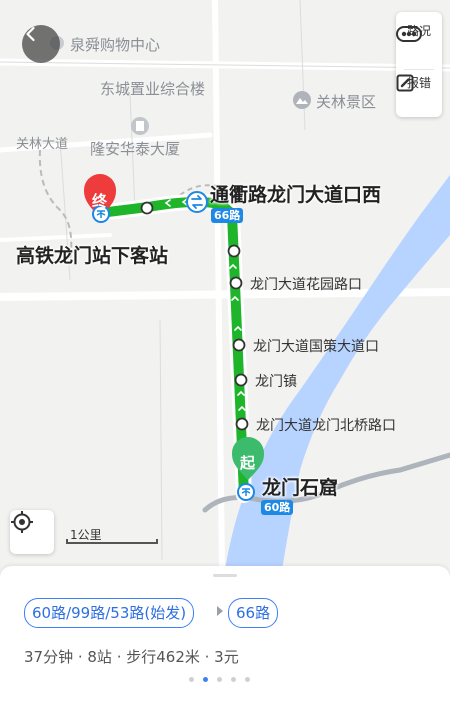 The image size is (450, 712). I want to click on scale-bar, so click(112, 541).